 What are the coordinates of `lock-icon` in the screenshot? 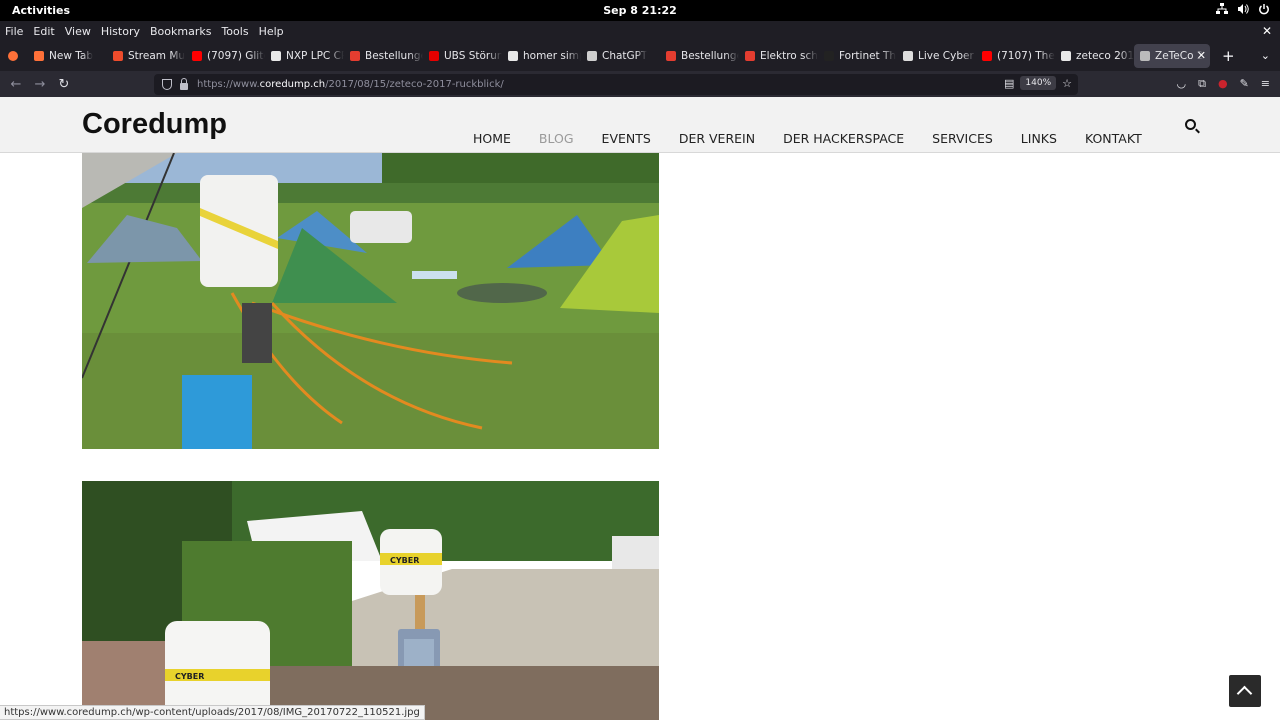 It's located at (184, 83).